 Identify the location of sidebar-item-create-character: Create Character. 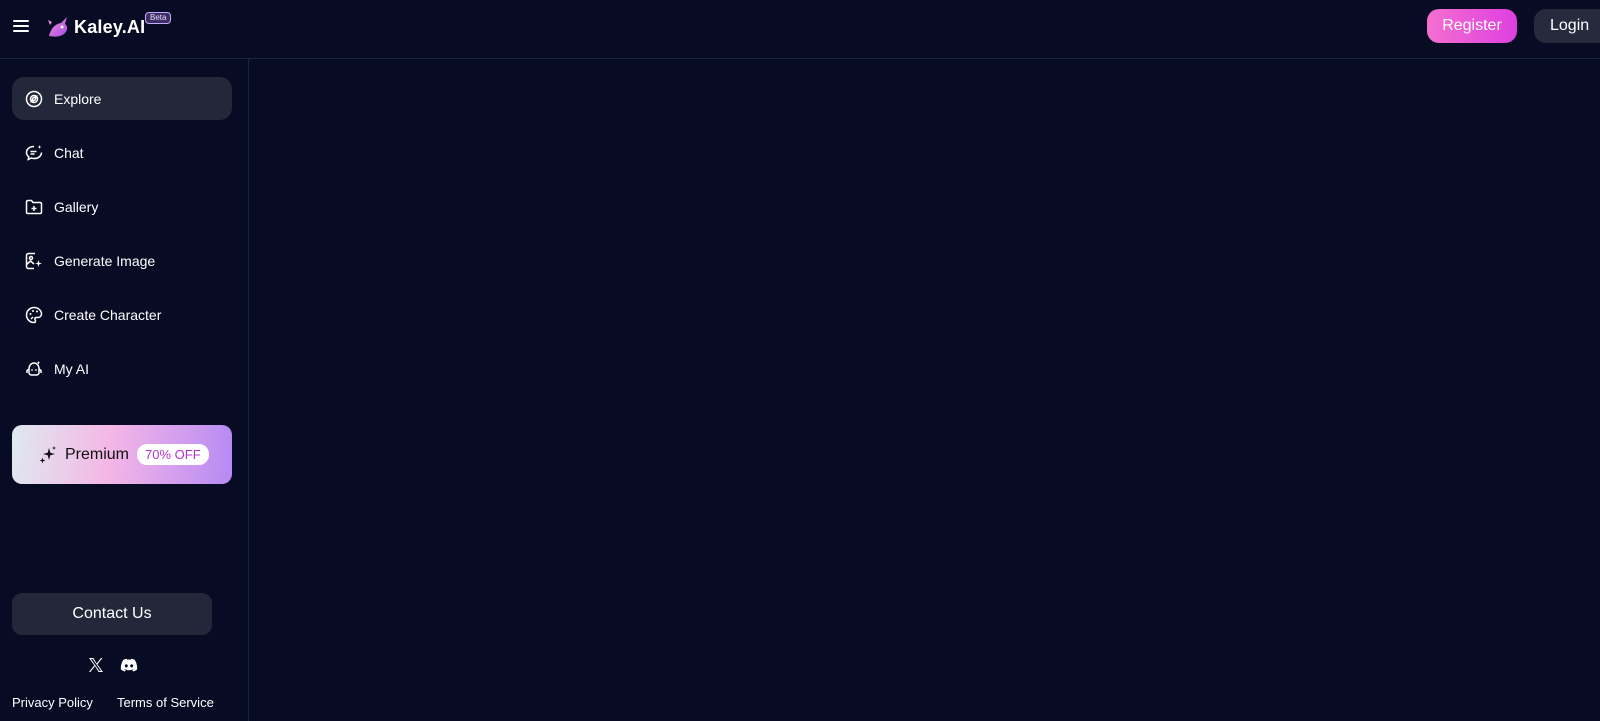
(122, 314).